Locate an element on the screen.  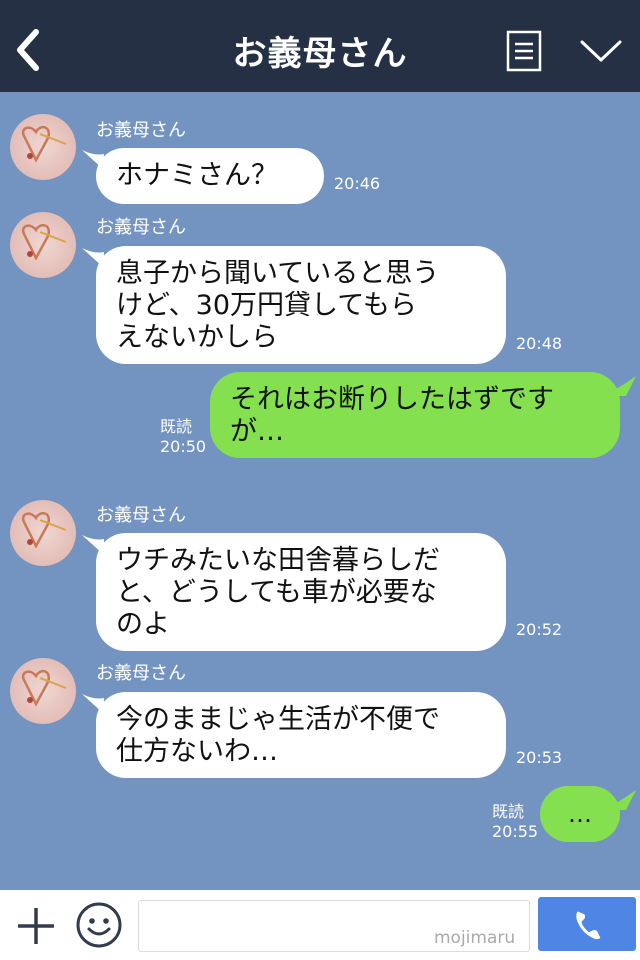
read-status: 既読 20:50 is located at coordinates (183, 437).